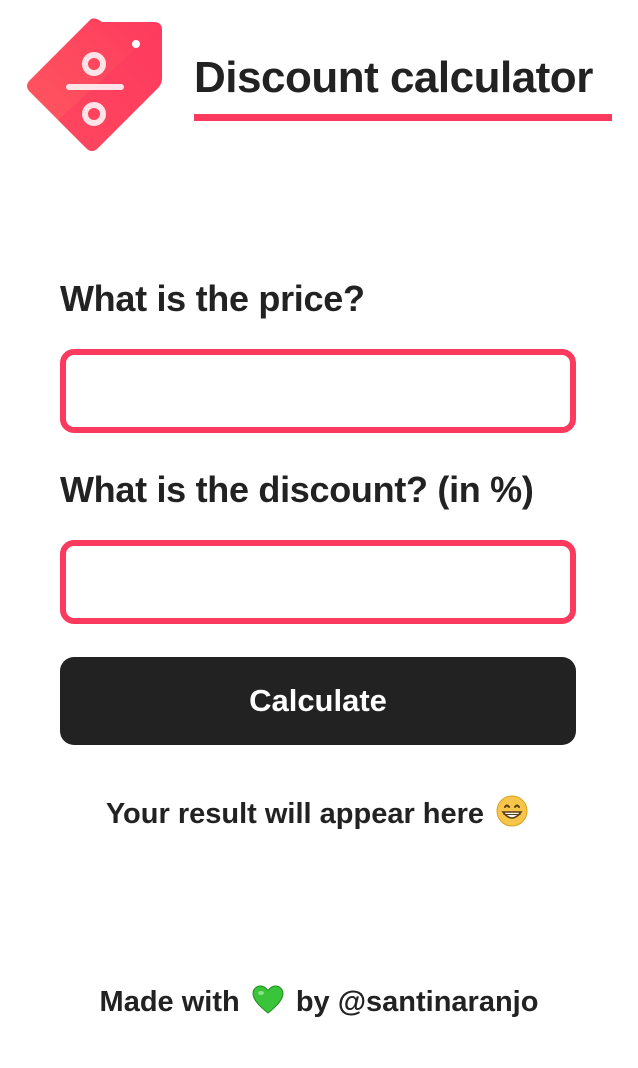 The height and width of the screenshot is (1068, 638). Describe the element at coordinates (94, 85) in the screenshot. I see `discount-tag-icon` at that location.